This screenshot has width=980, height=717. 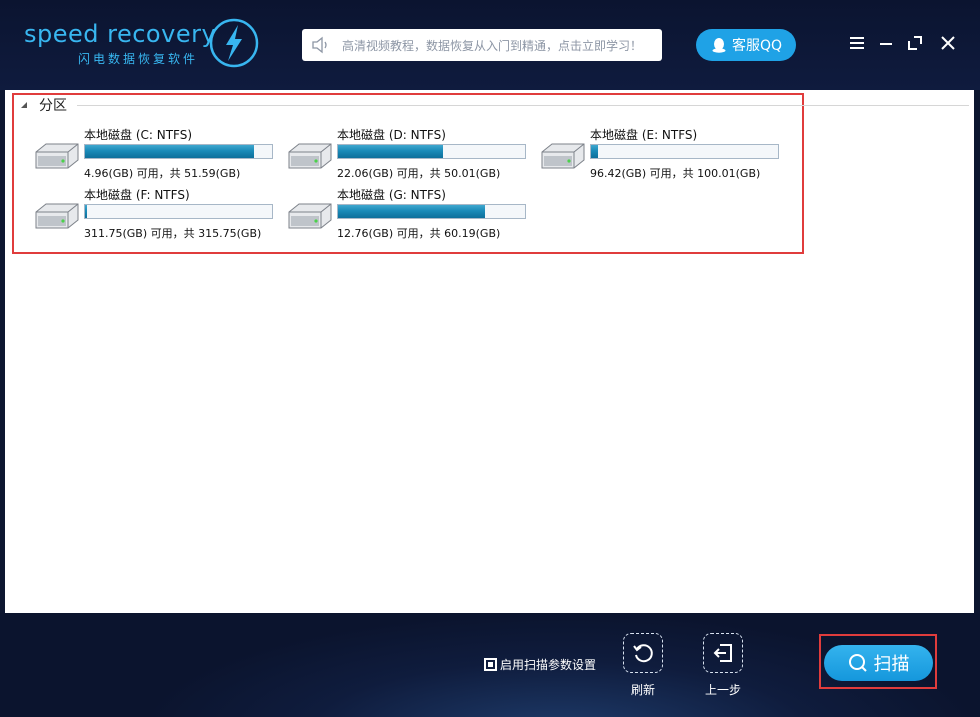 What do you see at coordinates (523, 105) in the screenshot?
I see `section-divider` at bounding box center [523, 105].